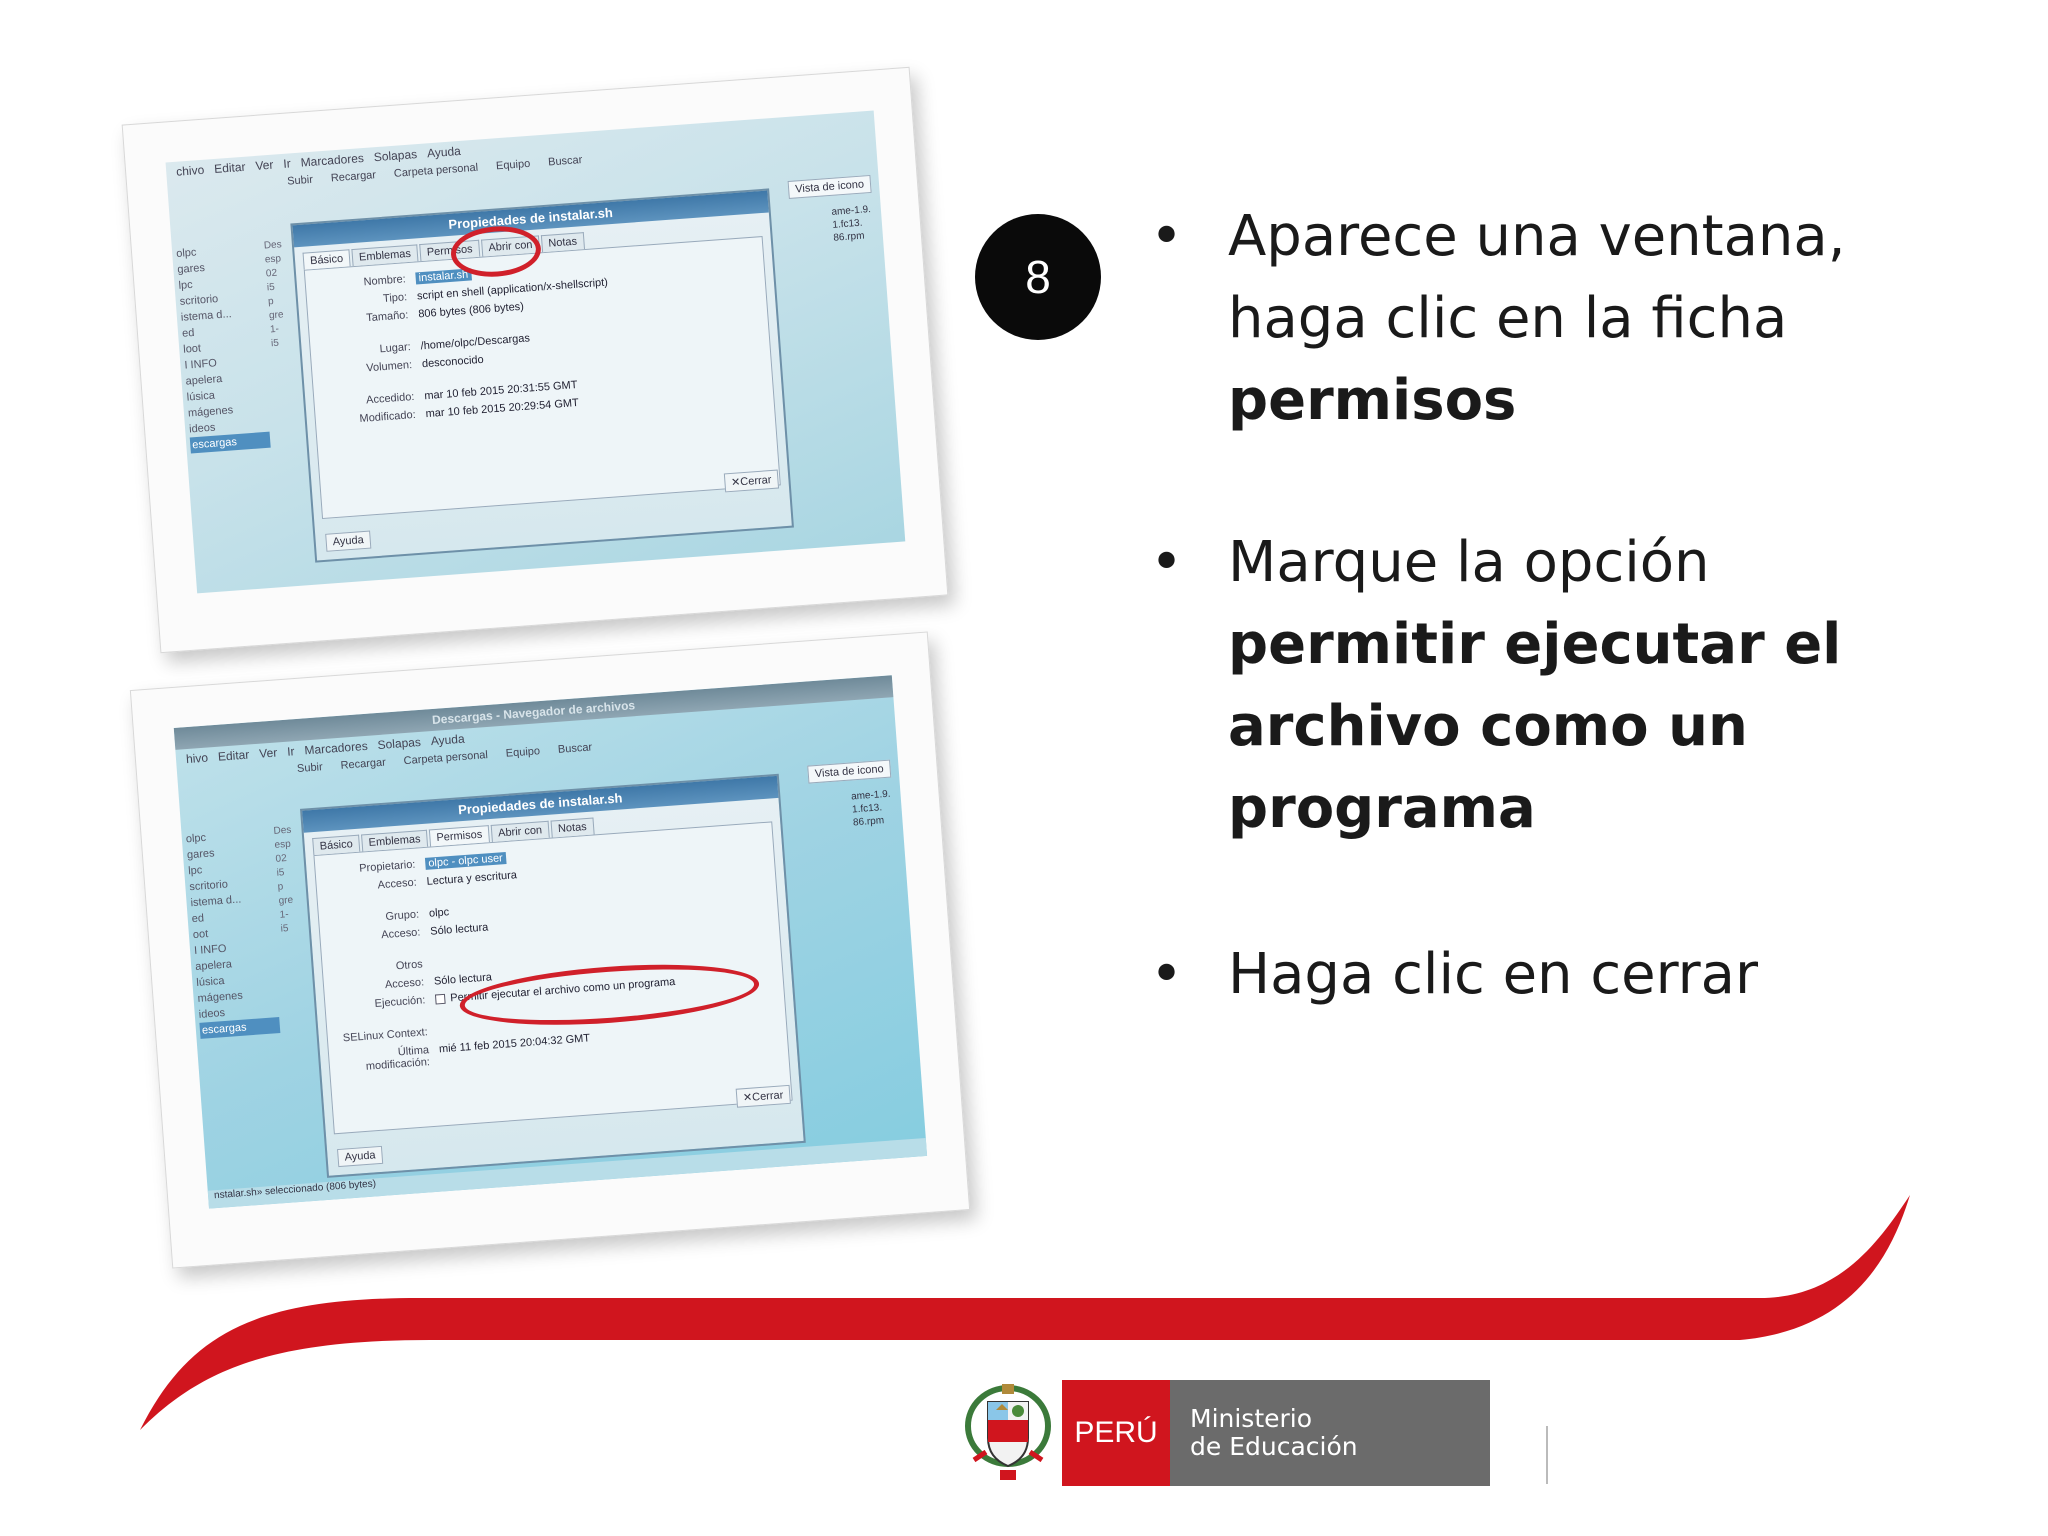 The width and height of the screenshot is (2048, 1536). I want to click on field-label: Tipo:, so click(395, 298).